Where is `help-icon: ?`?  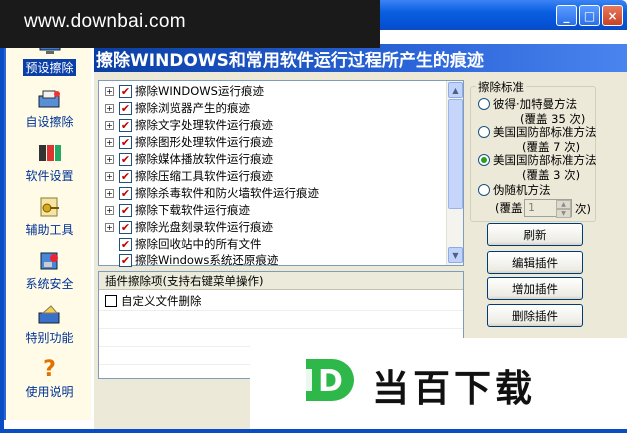 help-icon: ? is located at coordinates (49, 369).